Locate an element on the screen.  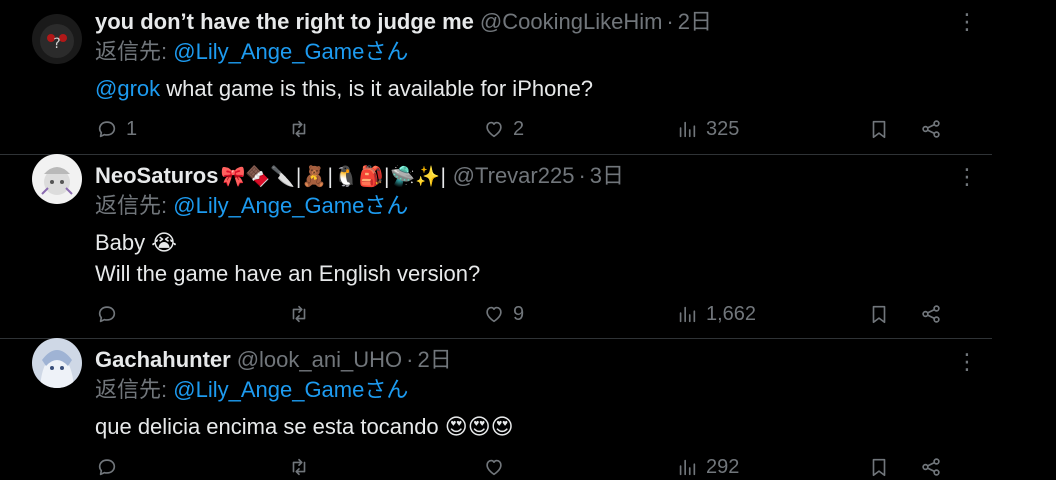
tweet-header: Gachahunter @look_ani_UHO · 2日 is located at coordinates (273, 360).